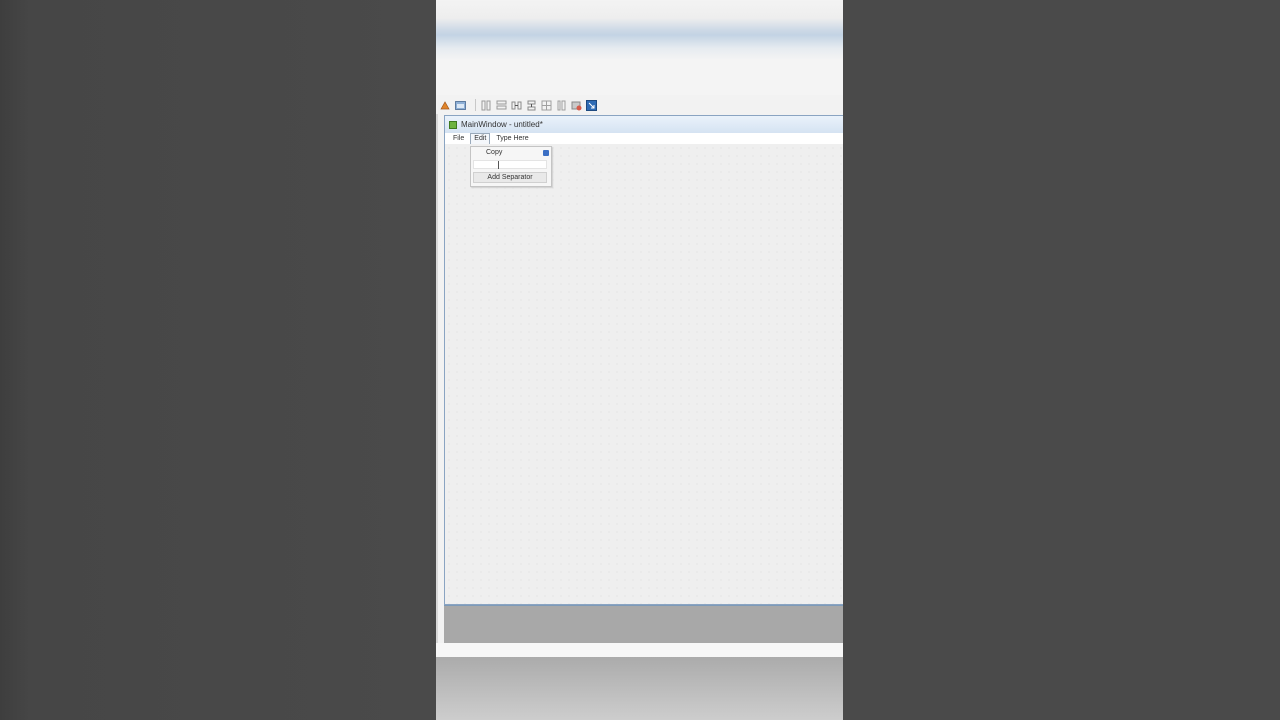 The width and height of the screenshot is (1280, 720). What do you see at coordinates (643, 624) in the screenshot?
I see `form-bottom-area` at bounding box center [643, 624].